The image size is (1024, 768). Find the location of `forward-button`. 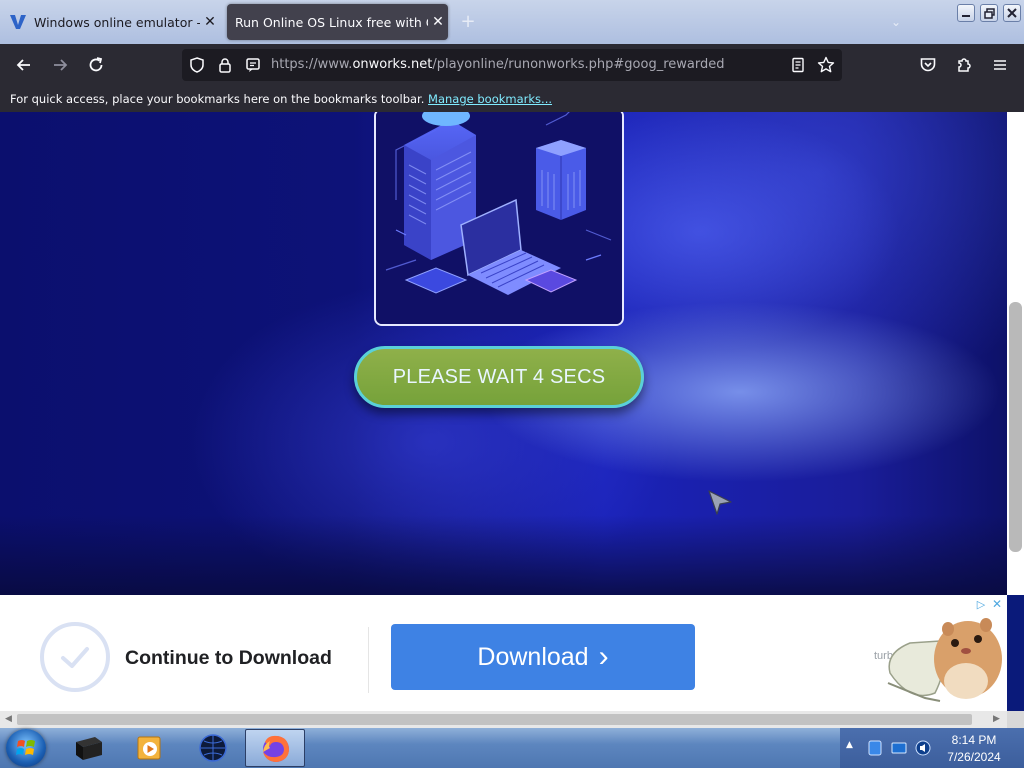

forward-button is located at coordinates (60, 65).